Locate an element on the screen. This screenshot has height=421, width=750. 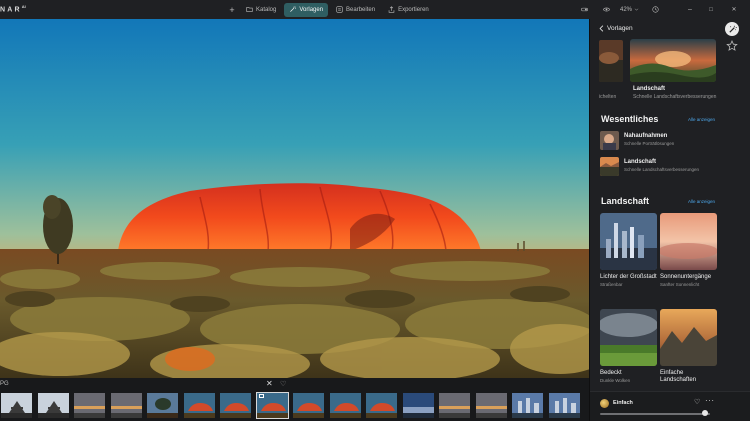
zoom-dropdown: 42% is located at coordinates (629, 10).